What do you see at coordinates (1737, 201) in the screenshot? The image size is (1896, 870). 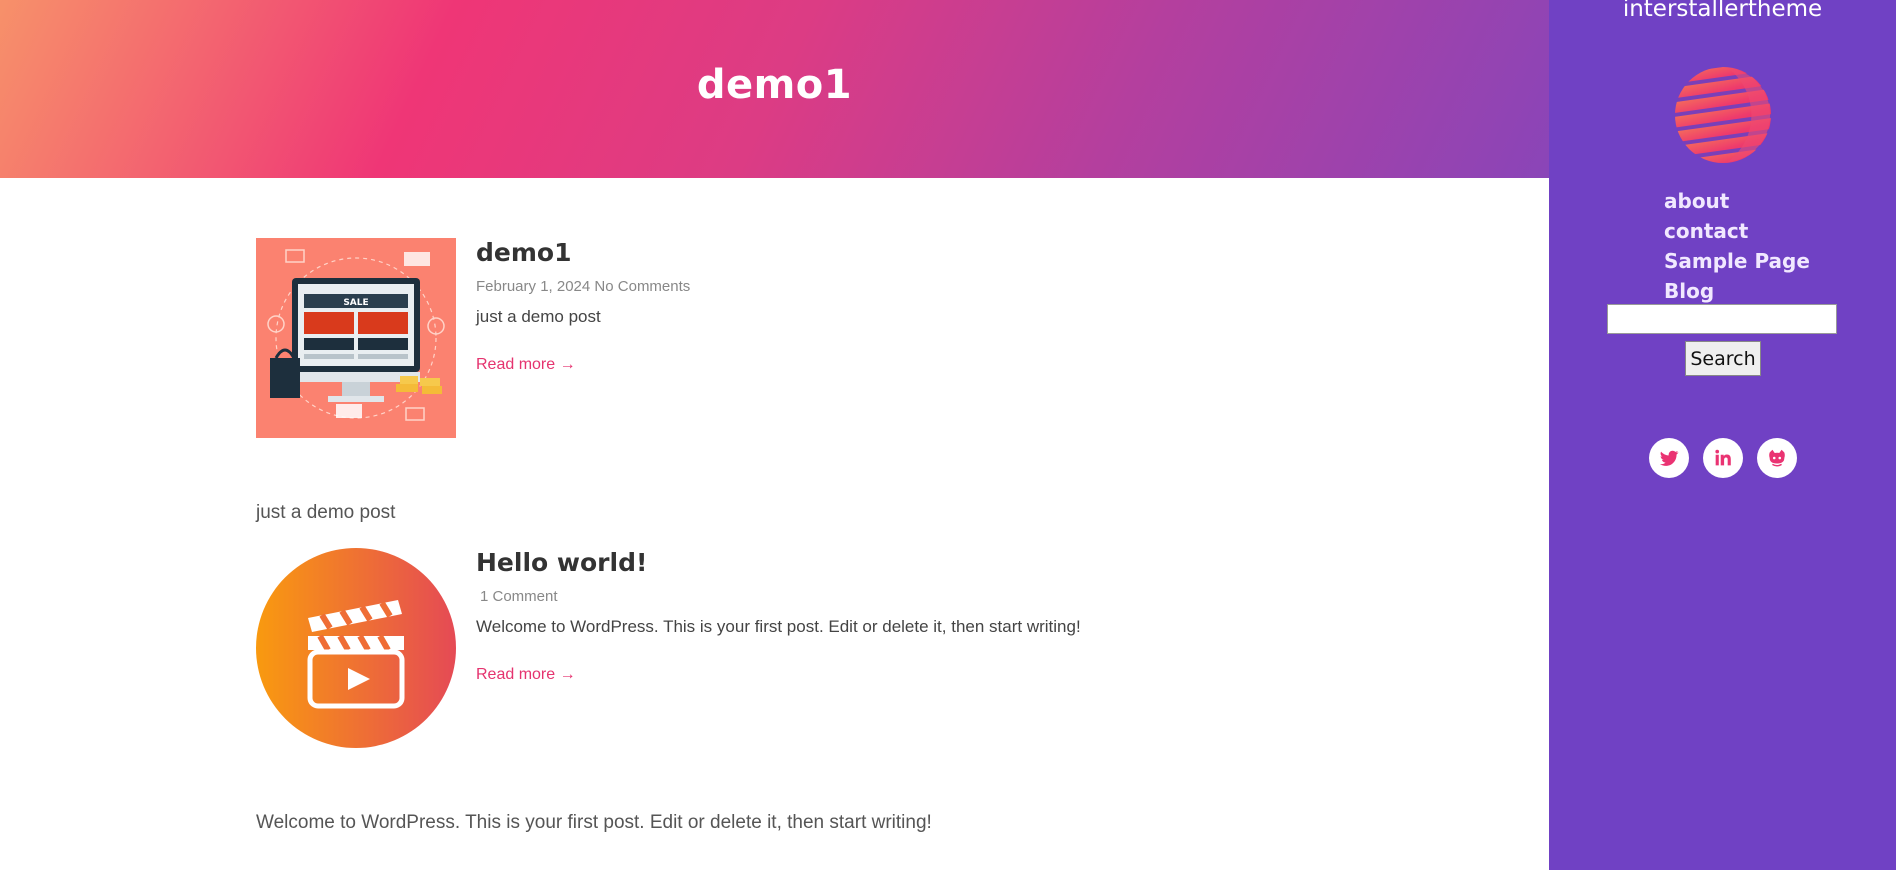 I see `nav-item-about: about` at bounding box center [1737, 201].